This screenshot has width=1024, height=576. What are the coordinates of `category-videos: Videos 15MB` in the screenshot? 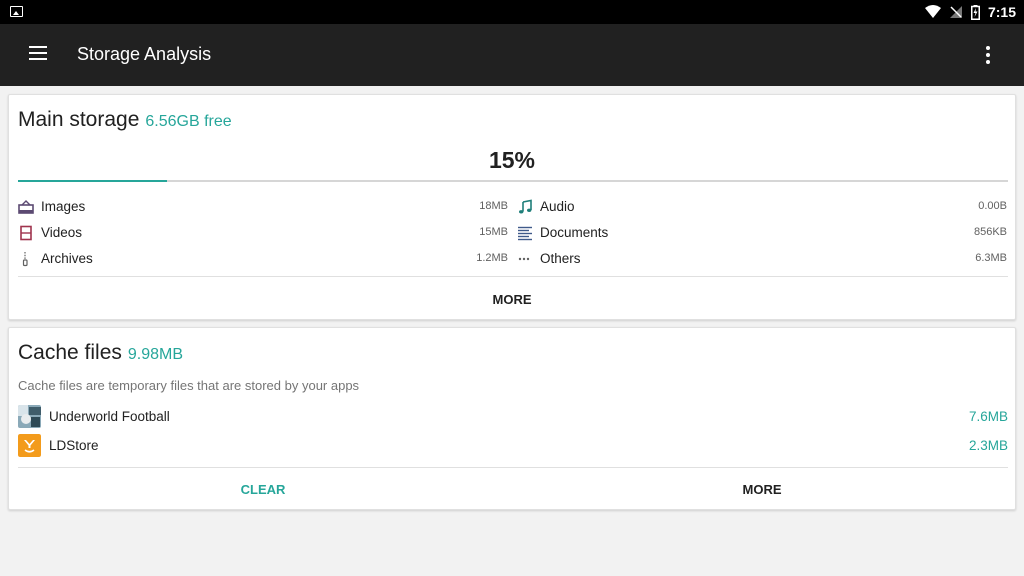 It's located at (263, 233).